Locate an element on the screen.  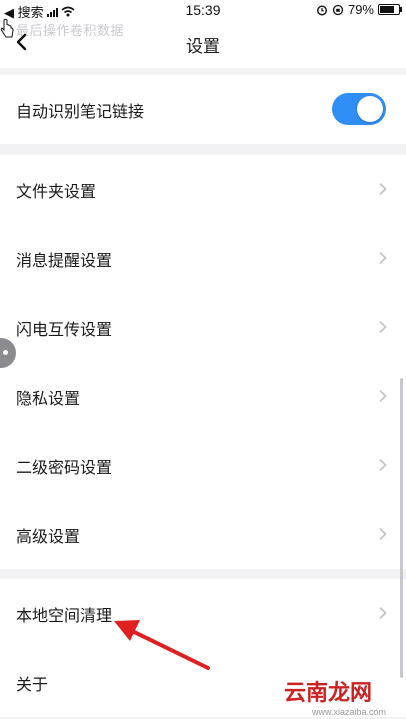
settings-item-label: 高级设置 is located at coordinates (48, 537).